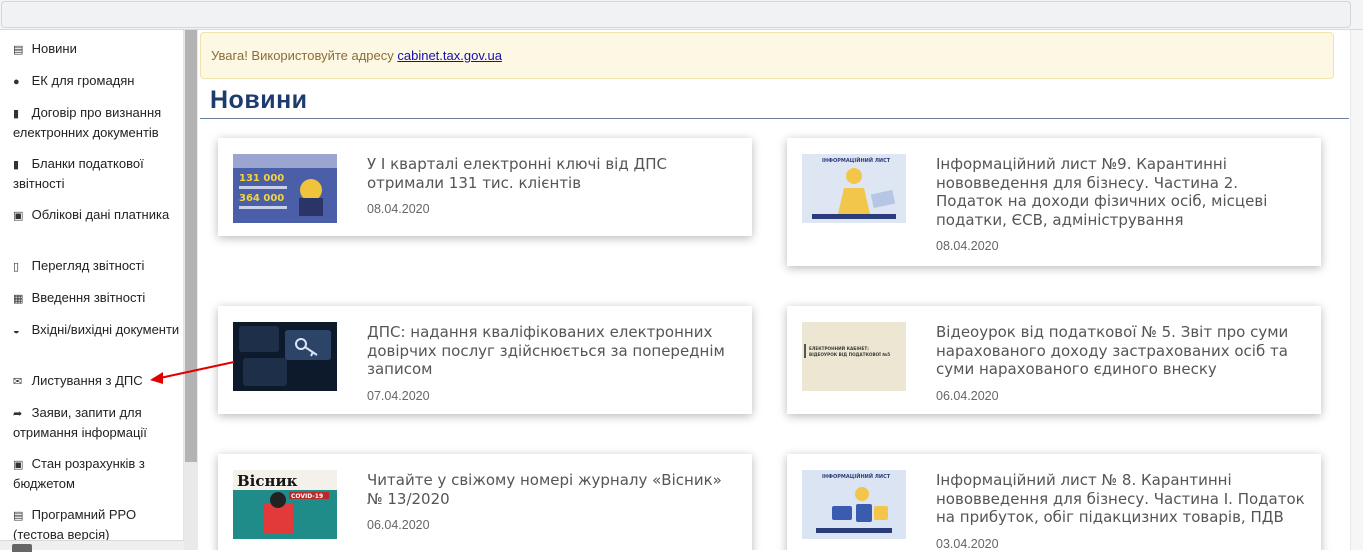 The height and width of the screenshot is (552, 1363). I want to click on arrow-head, so click(156, 378).